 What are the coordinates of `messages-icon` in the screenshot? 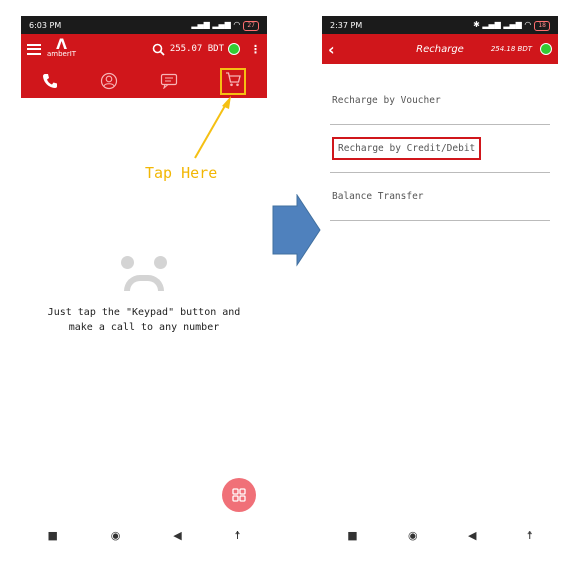 It's located at (169, 81).